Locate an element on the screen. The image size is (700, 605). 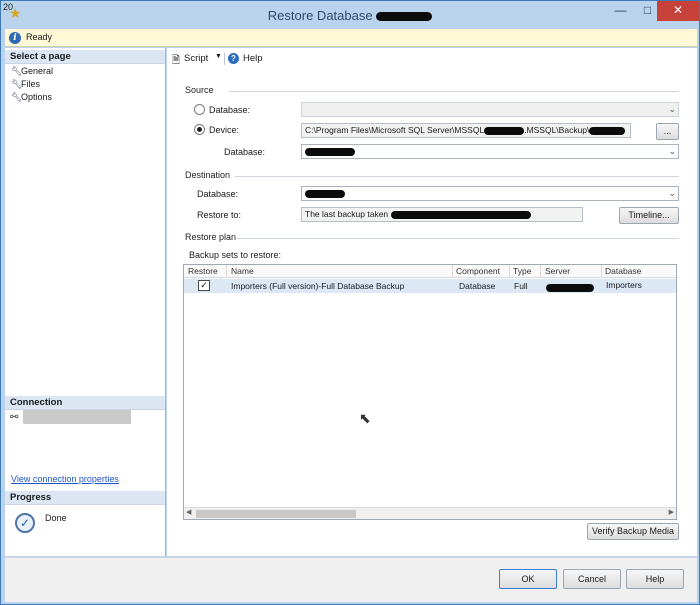
status-bar: i Ready is located at coordinates (351, 38).